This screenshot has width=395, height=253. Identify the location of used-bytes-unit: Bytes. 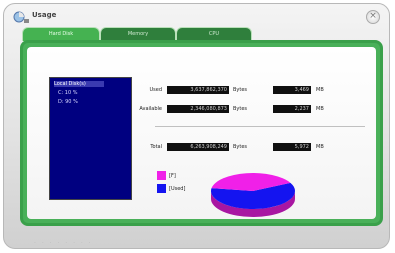
(240, 90).